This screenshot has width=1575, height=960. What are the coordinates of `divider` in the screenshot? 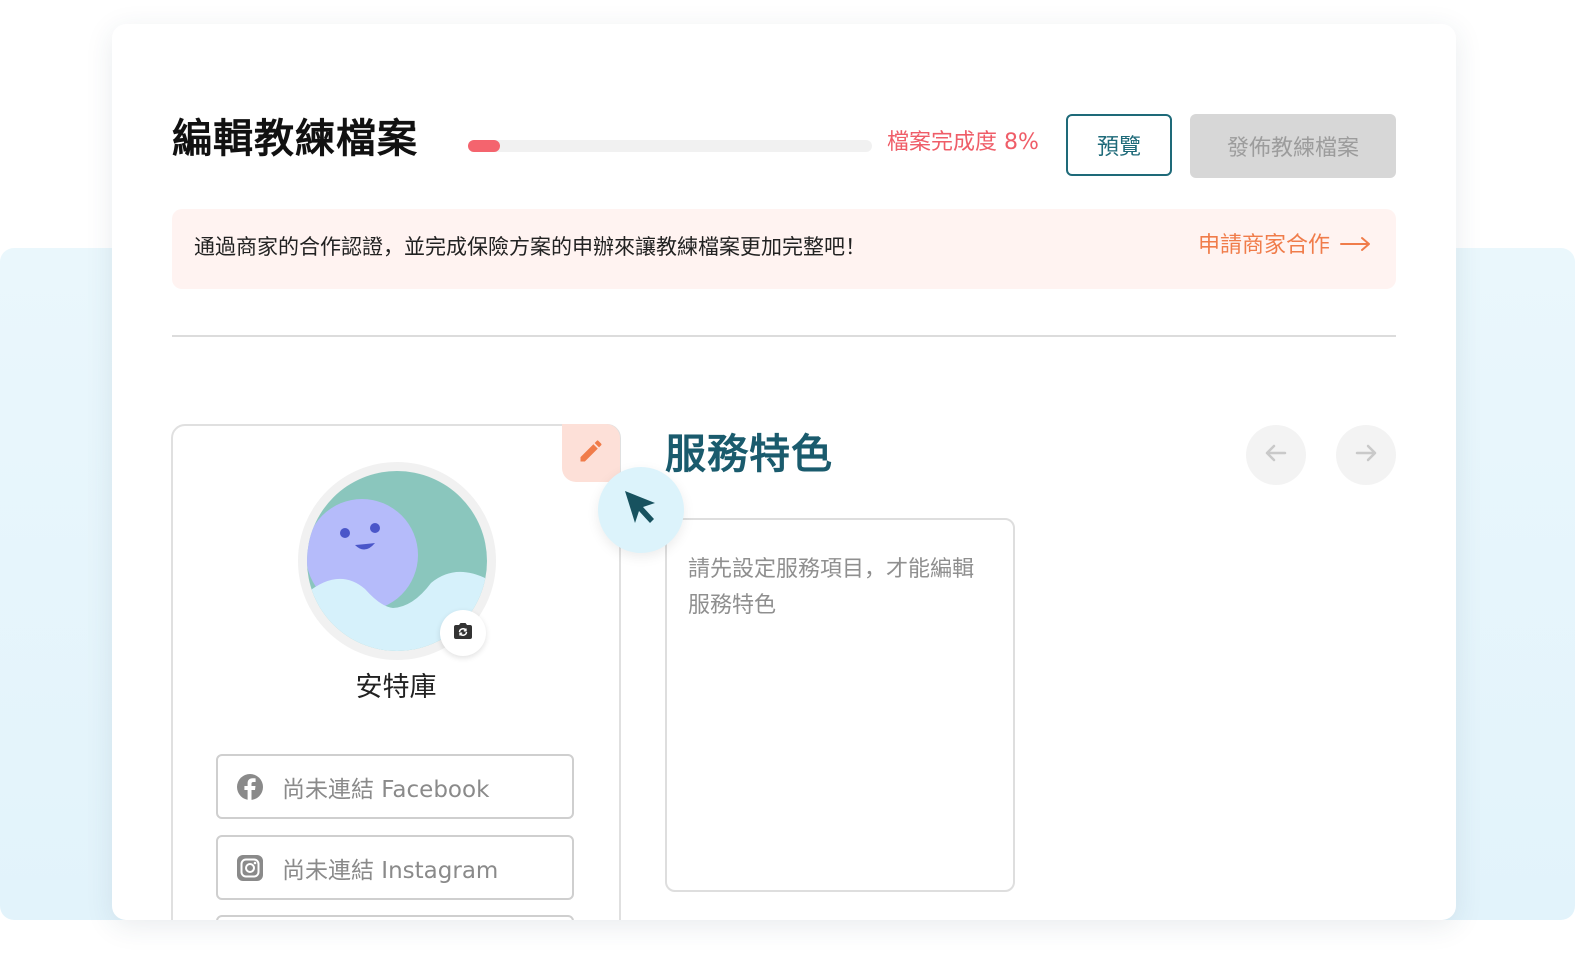 It's located at (784, 336).